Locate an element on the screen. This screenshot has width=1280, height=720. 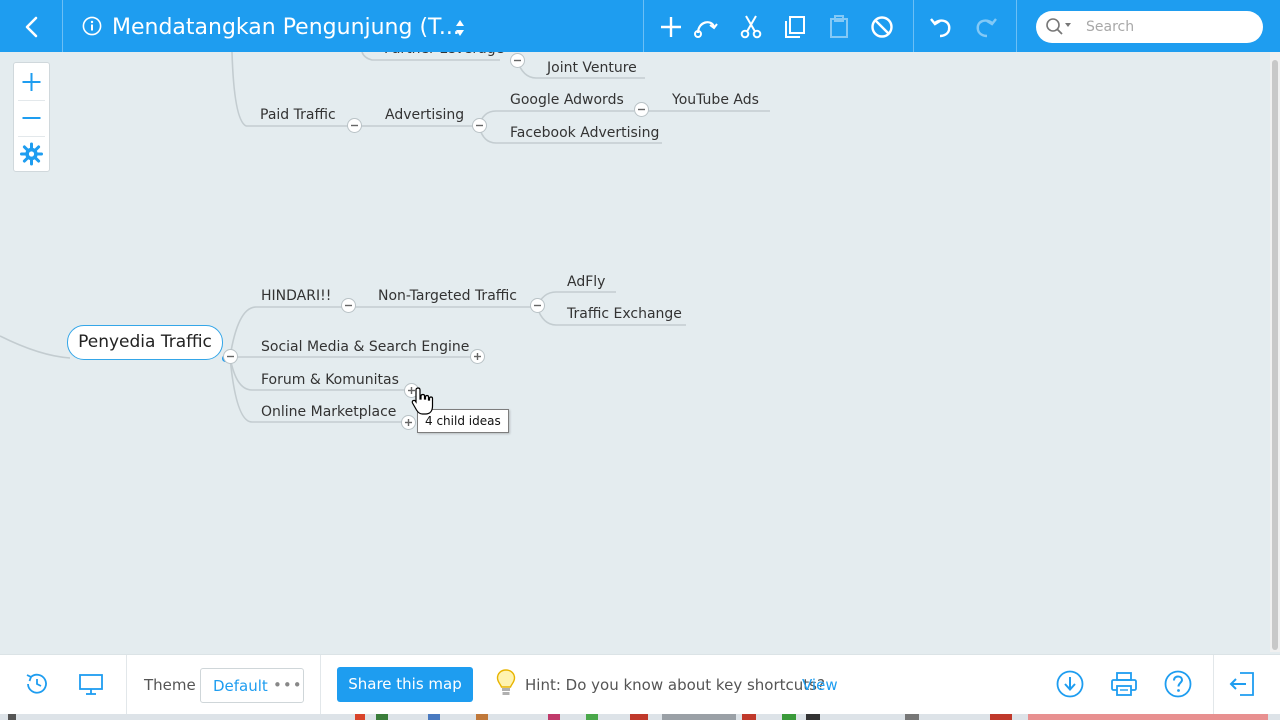
node-traffic-exchange: Traffic Exchange is located at coordinates (624, 314).